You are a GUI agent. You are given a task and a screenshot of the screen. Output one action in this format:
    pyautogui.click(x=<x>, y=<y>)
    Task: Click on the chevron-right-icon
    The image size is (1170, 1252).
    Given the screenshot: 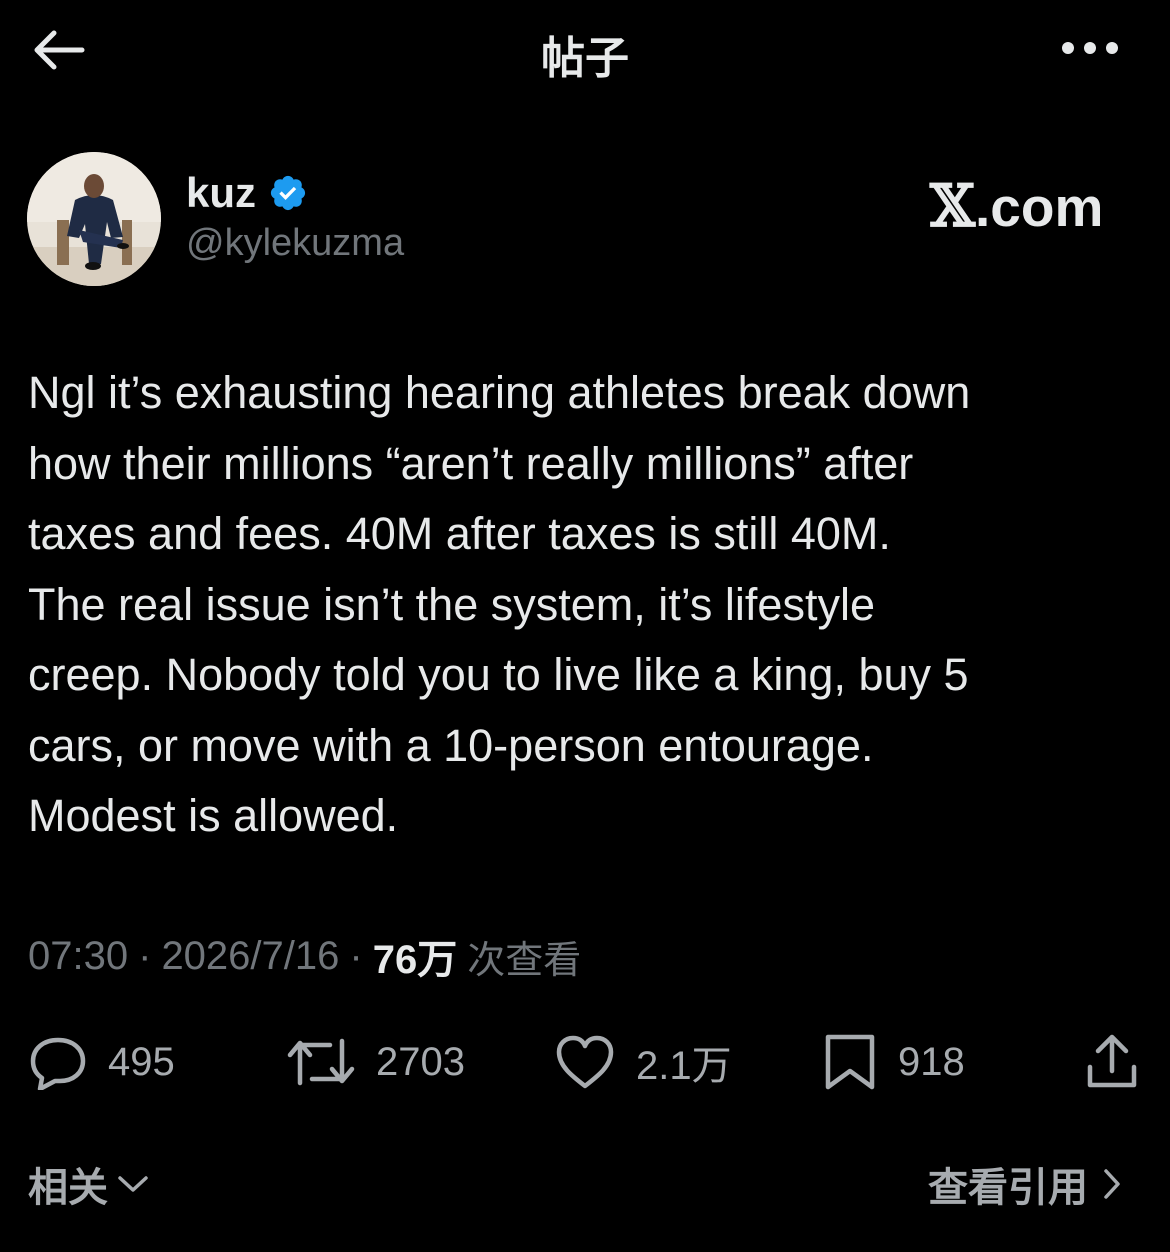 What is the action you would take?
    pyautogui.click(x=1112, y=1184)
    